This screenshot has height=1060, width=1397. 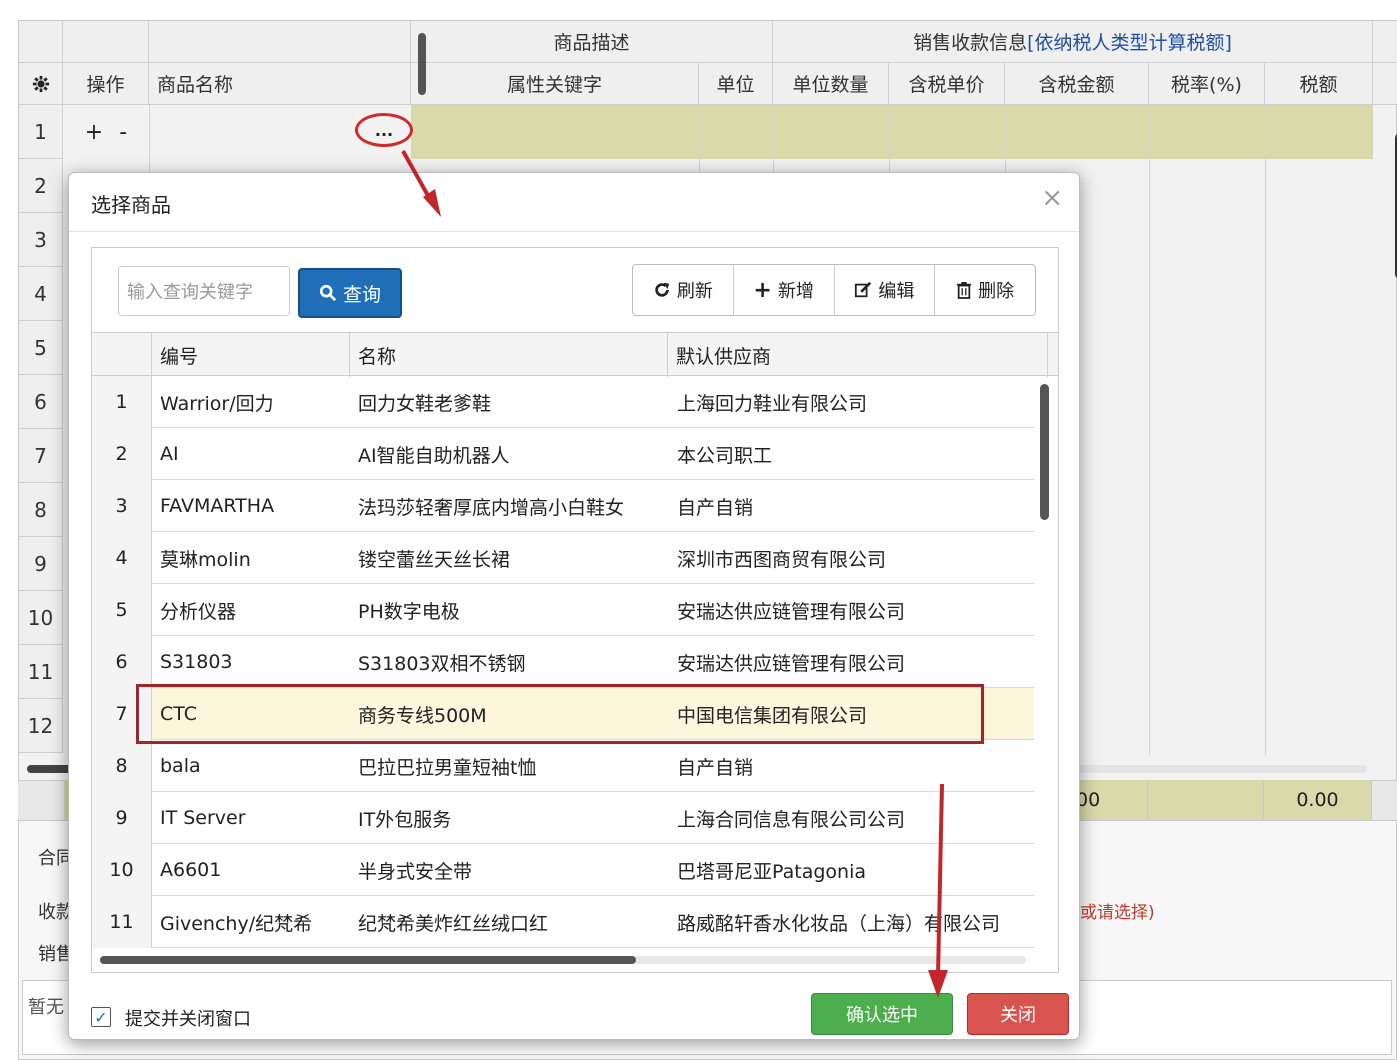 What do you see at coordinates (896, 291) in the screenshot?
I see `edit-label: 编辑` at bounding box center [896, 291].